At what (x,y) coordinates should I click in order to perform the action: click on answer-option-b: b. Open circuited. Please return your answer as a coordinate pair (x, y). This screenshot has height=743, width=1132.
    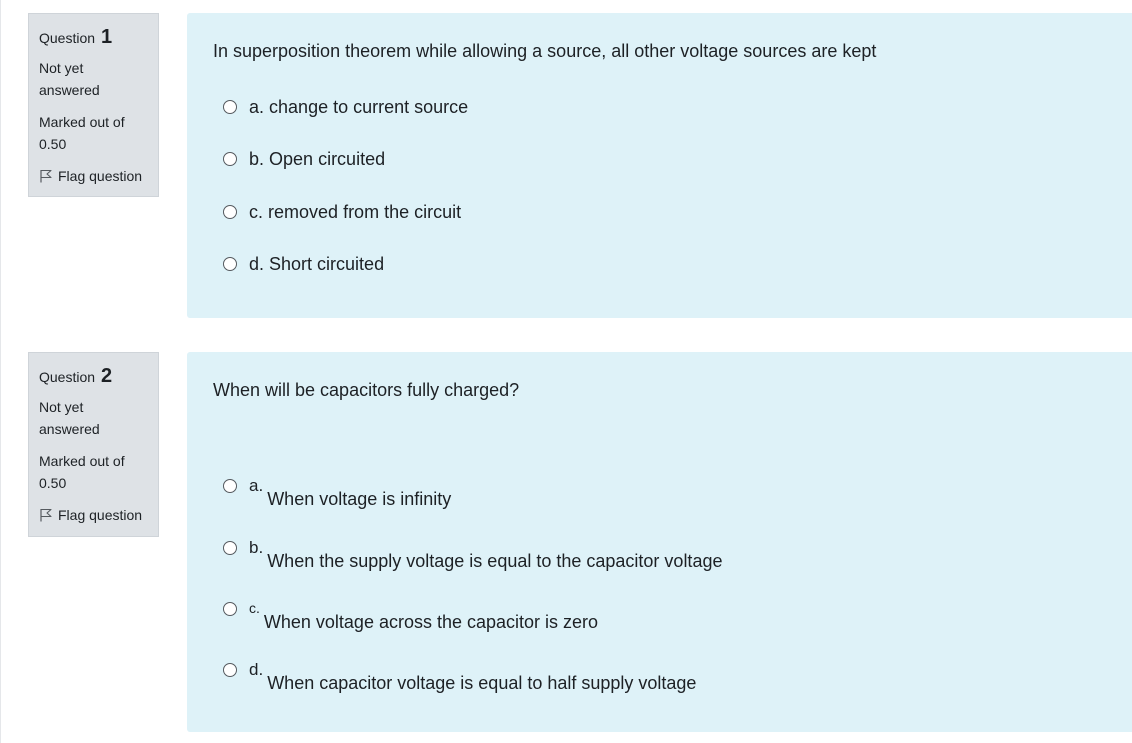
    Looking at the image, I should click on (304, 159).